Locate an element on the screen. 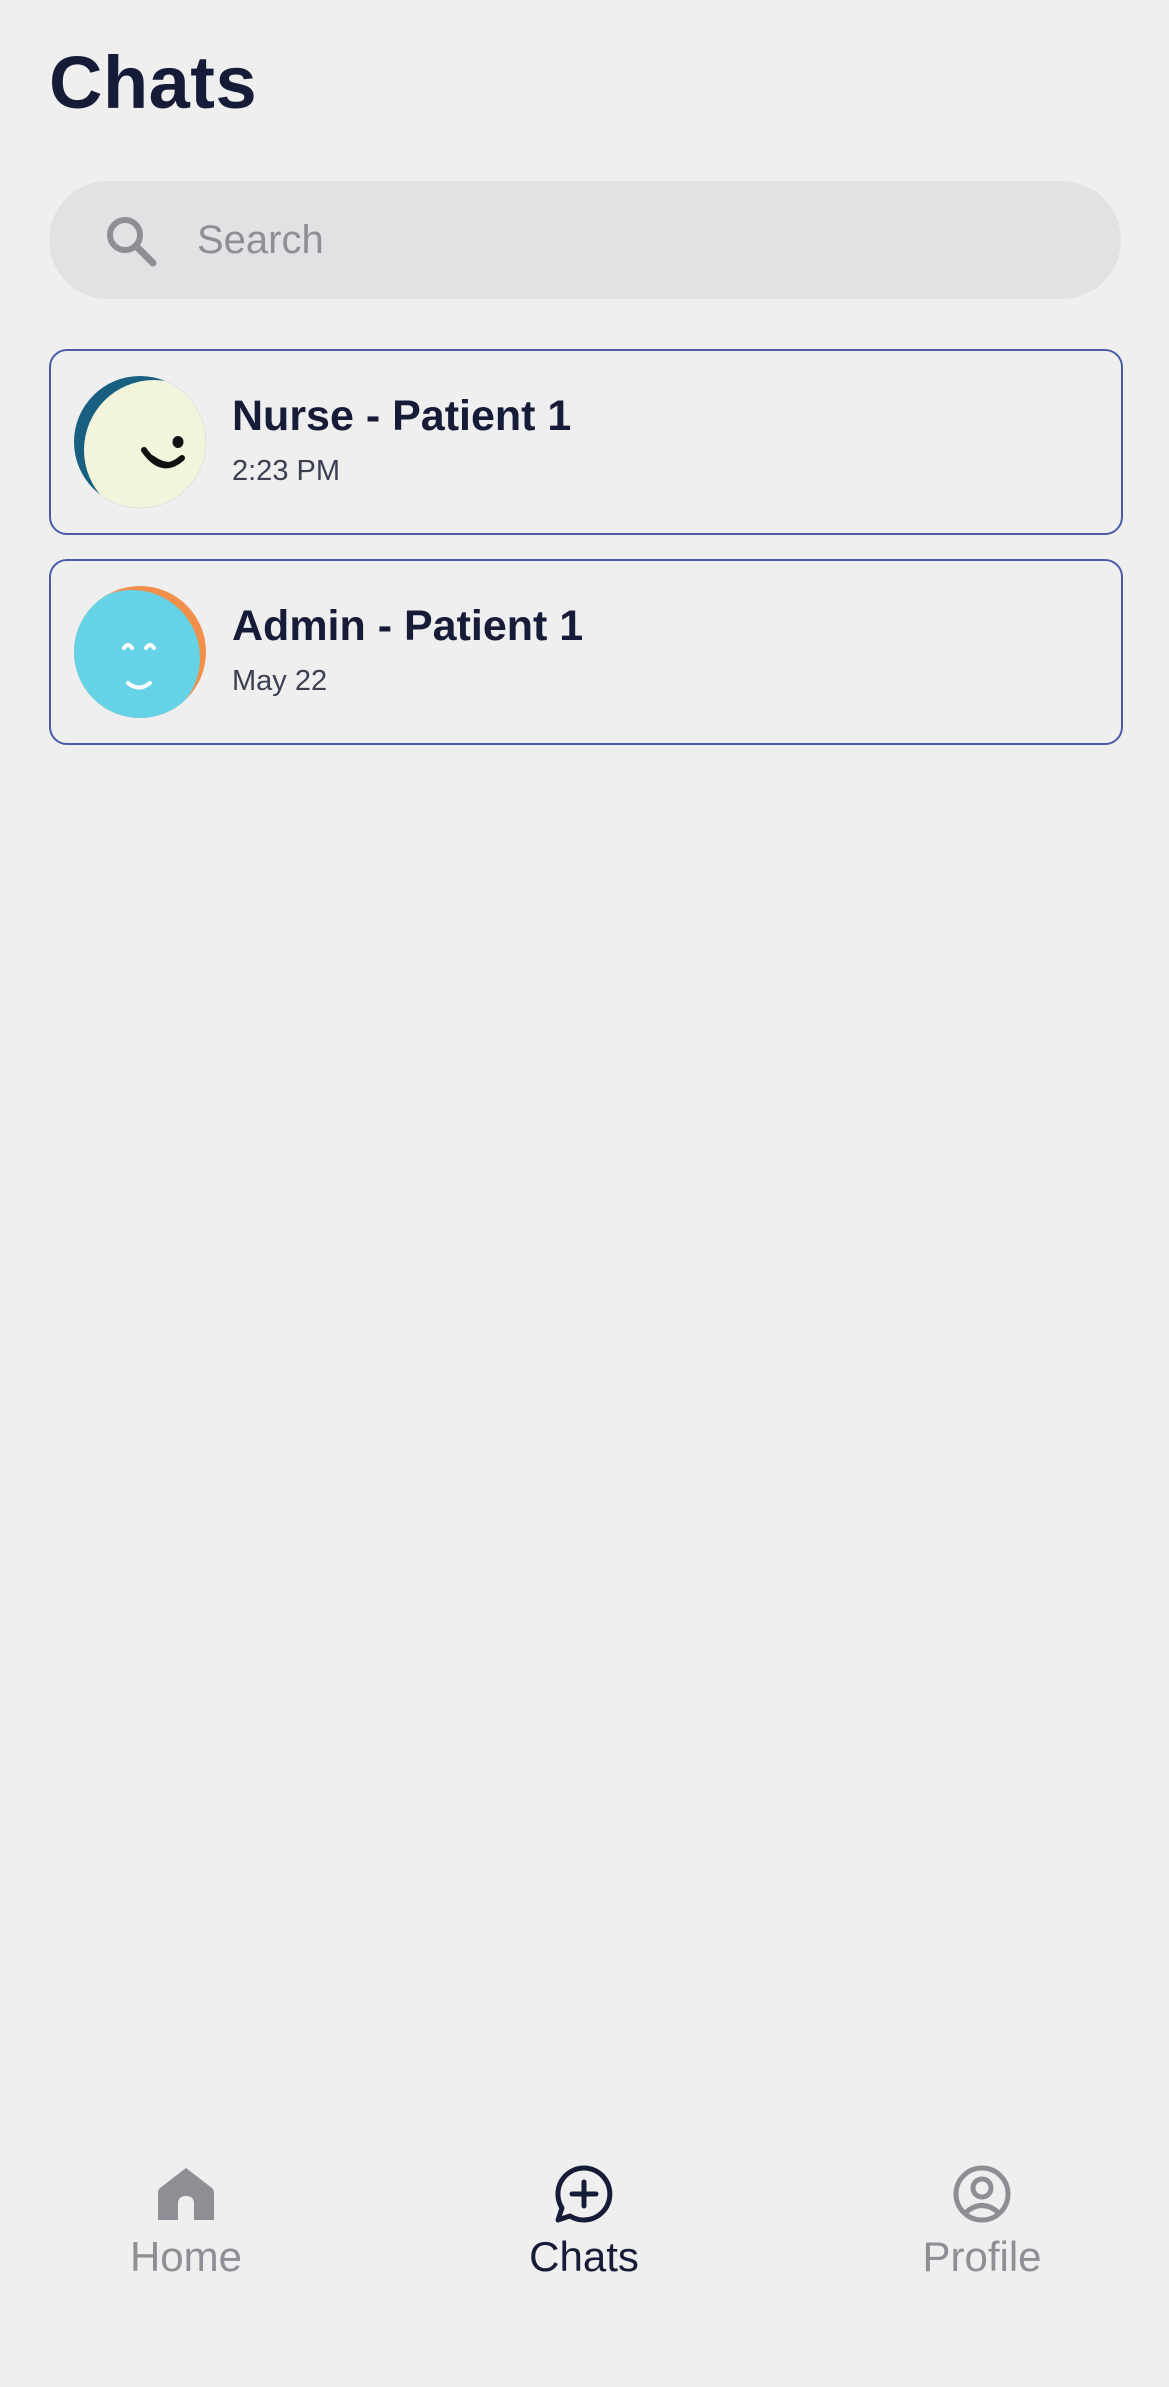 The height and width of the screenshot is (2387, 1169). search-icon is located at coordinates (132, 242).